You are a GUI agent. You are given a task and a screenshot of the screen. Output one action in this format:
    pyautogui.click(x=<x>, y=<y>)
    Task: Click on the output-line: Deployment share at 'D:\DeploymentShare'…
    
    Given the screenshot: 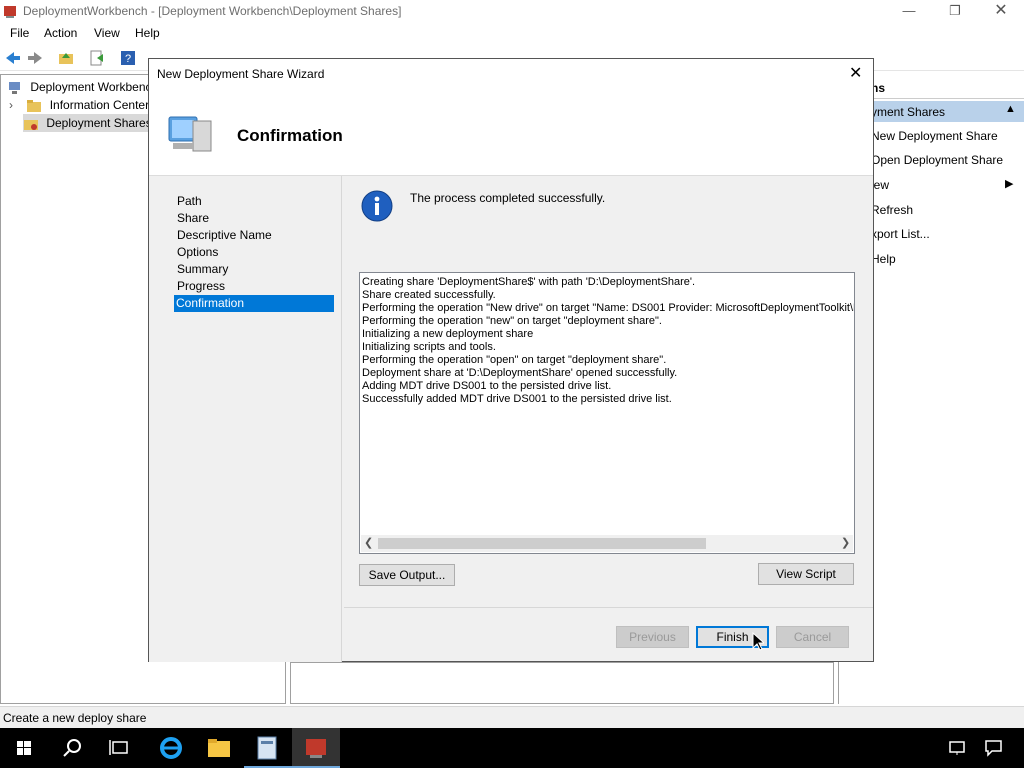 What is the action you would take?
    pyautogui.click(x=520, y=373)
    